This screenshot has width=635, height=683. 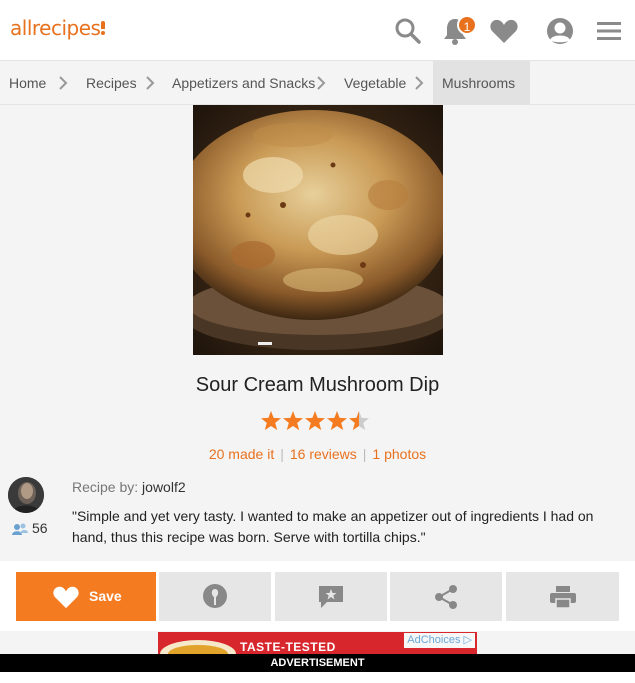 What do you see at coordinates (27, 83) in the screenshot?
I see `breadcrumb-home: Home` at bounding box center [27, 83].